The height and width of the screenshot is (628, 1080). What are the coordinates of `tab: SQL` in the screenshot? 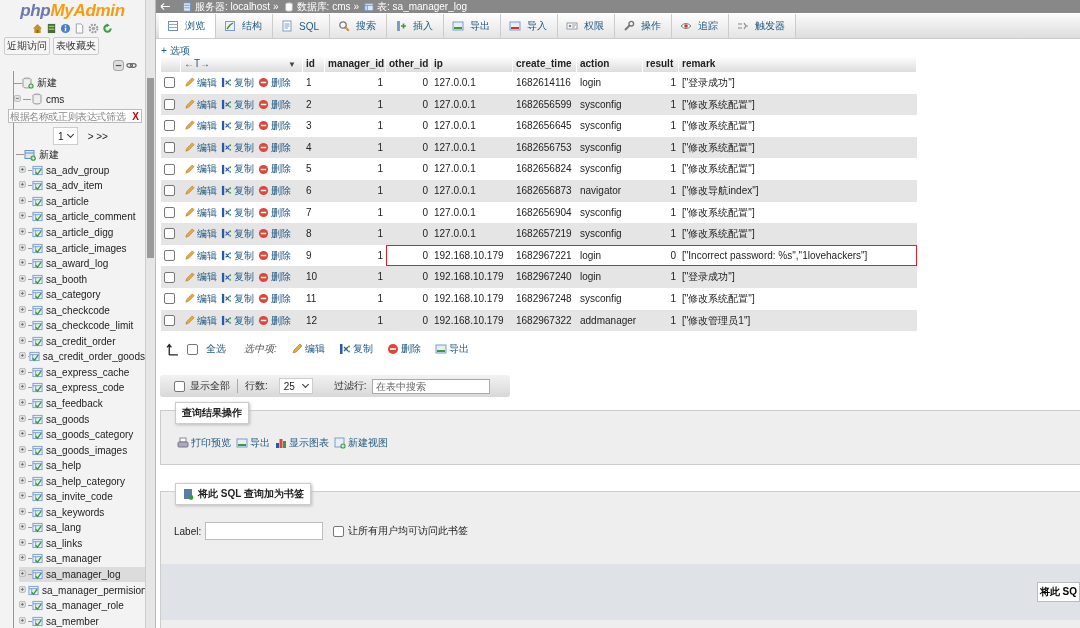 It's located at (301, 26).